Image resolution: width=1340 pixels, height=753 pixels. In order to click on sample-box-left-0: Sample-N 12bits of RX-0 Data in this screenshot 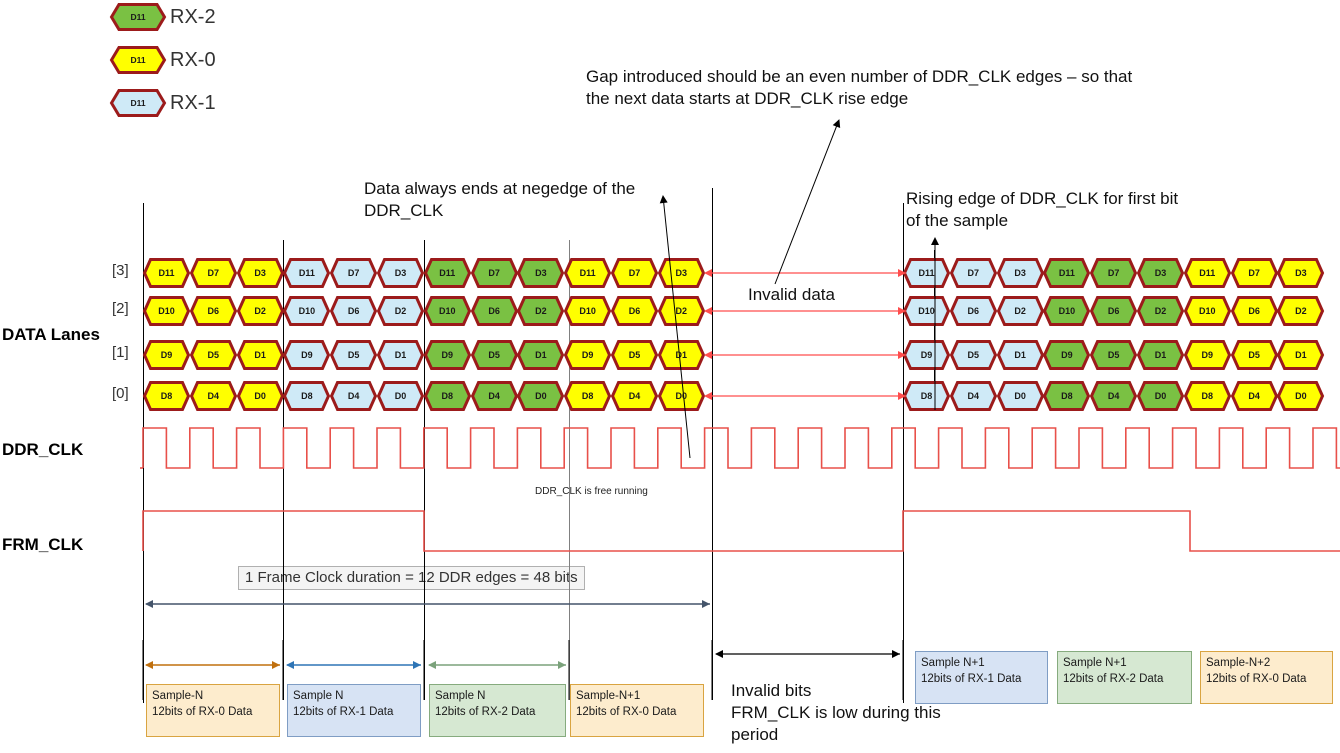, I will do `click(213, 710)`.